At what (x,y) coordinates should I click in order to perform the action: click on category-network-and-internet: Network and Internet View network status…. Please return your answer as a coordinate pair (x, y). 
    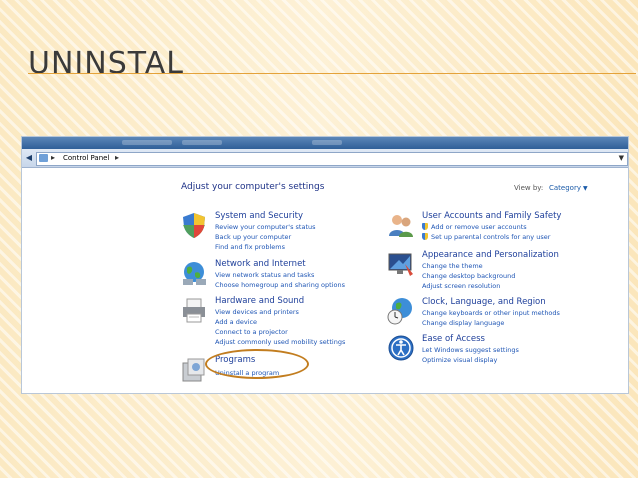
    Looking at the image, I should click on (280, 275).